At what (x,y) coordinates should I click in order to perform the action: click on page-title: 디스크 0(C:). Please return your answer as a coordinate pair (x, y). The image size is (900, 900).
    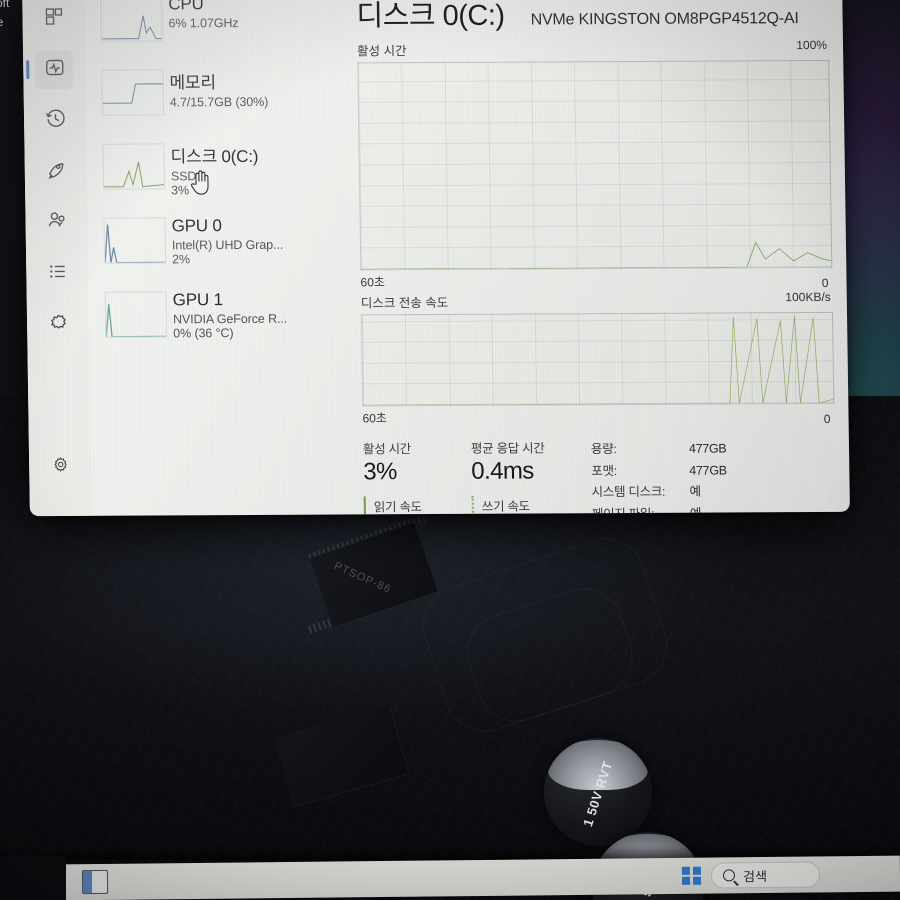
    Looking at the image, I should click on (430, 16).